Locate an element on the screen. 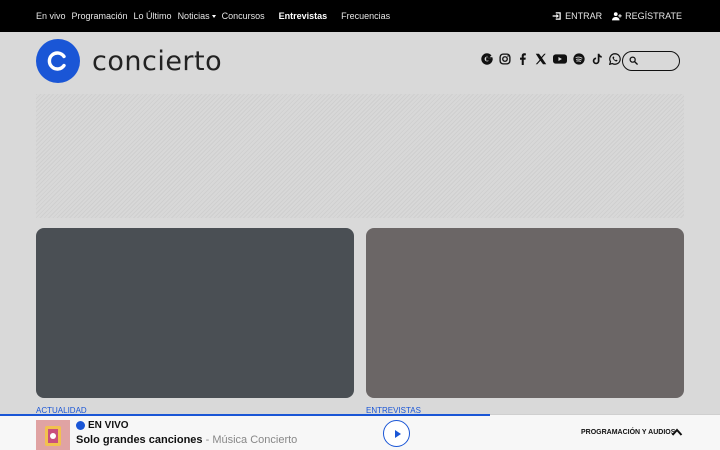  nav-link-programacion: Programación is located at coordinates (100, 16).